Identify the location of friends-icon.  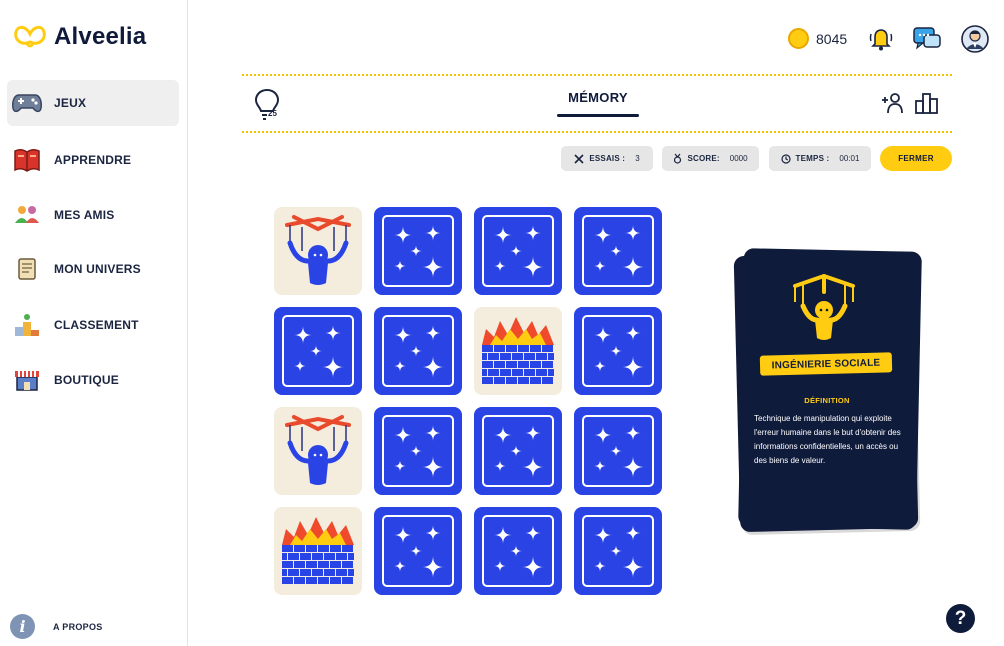
(27, 215).